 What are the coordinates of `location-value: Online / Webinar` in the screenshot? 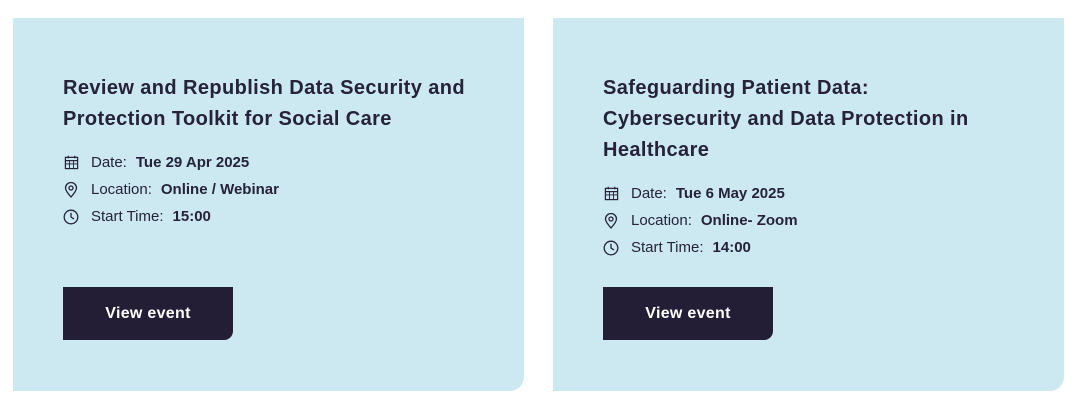 It's located at (219, 189).